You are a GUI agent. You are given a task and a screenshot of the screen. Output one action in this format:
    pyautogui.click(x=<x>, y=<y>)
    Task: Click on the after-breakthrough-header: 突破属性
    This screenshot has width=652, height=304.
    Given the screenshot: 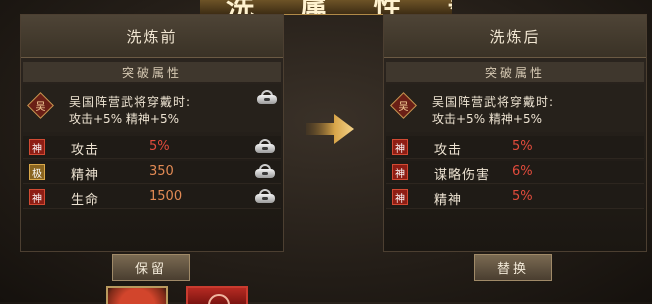 What is the action you would take?
    pyautogui.click(x=515, y=72)
    